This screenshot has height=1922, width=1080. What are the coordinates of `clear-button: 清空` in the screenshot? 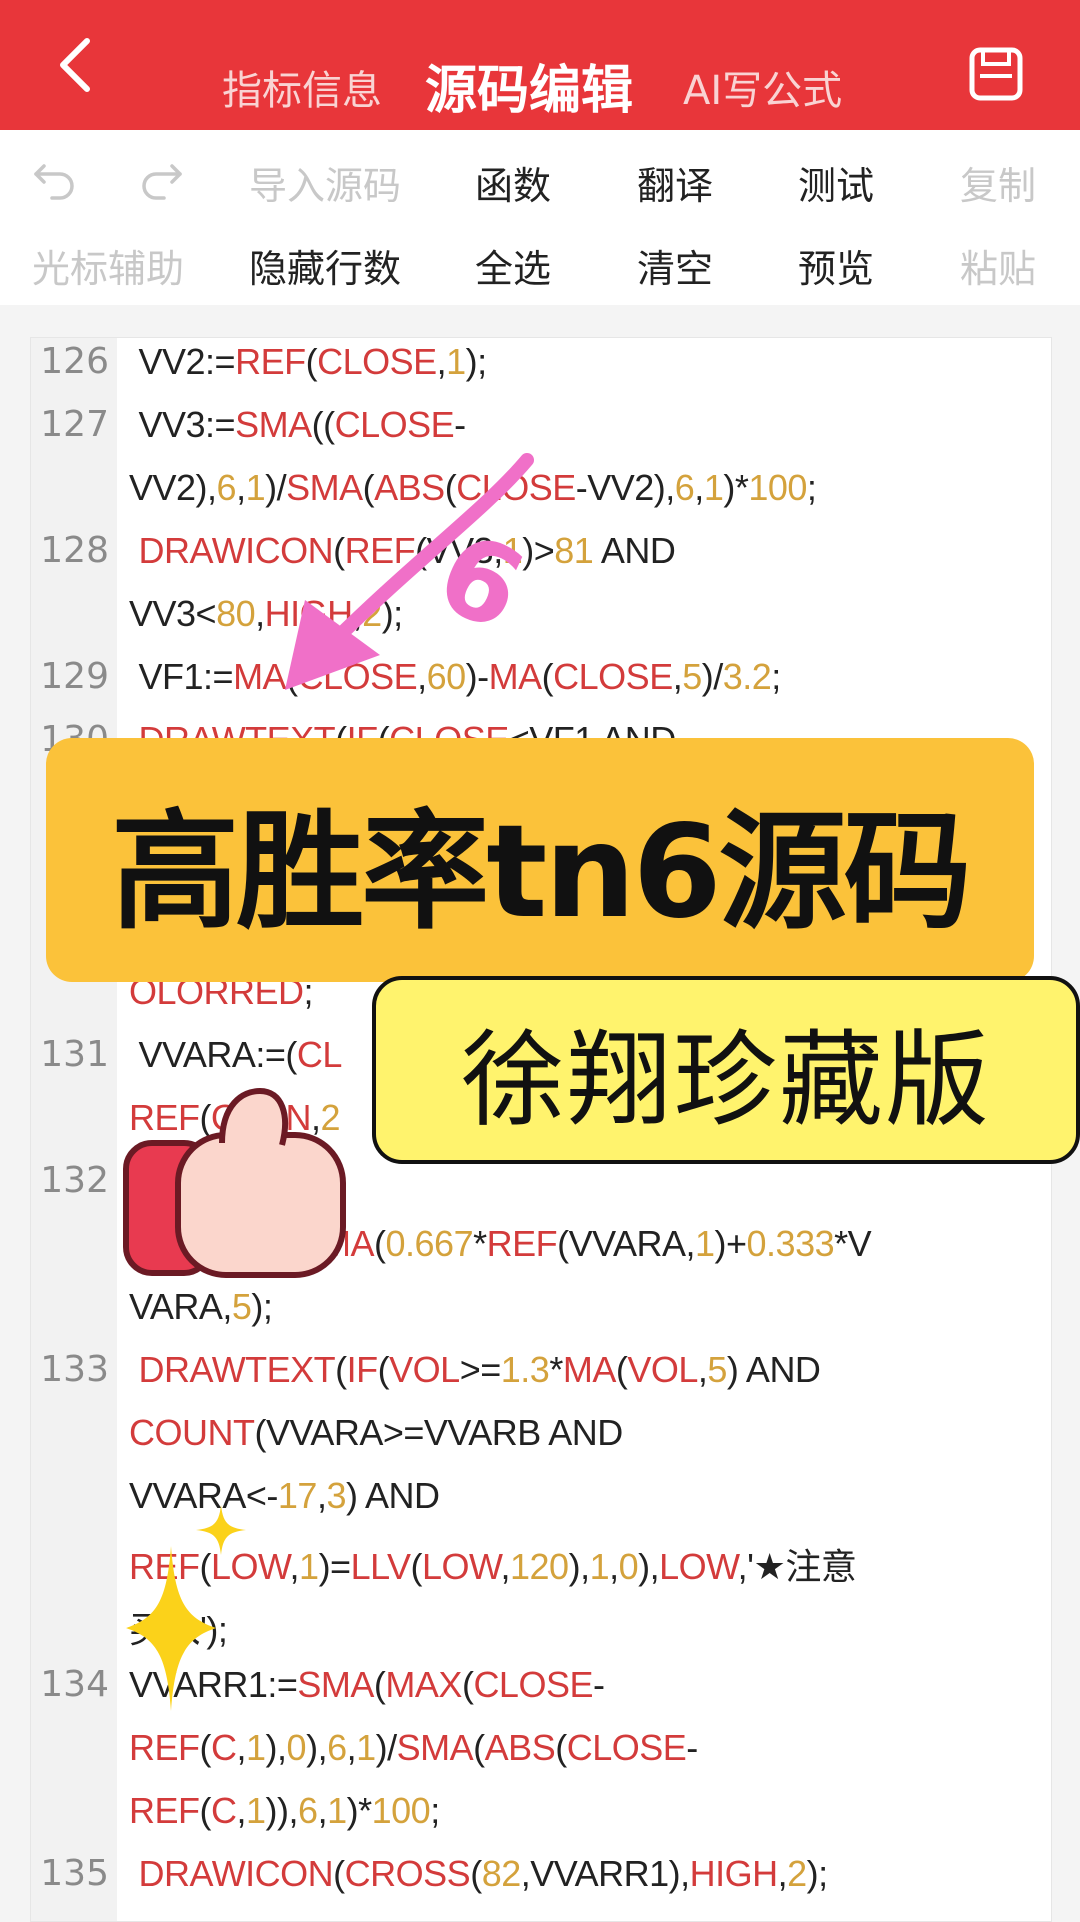 It's located at (675, 265).